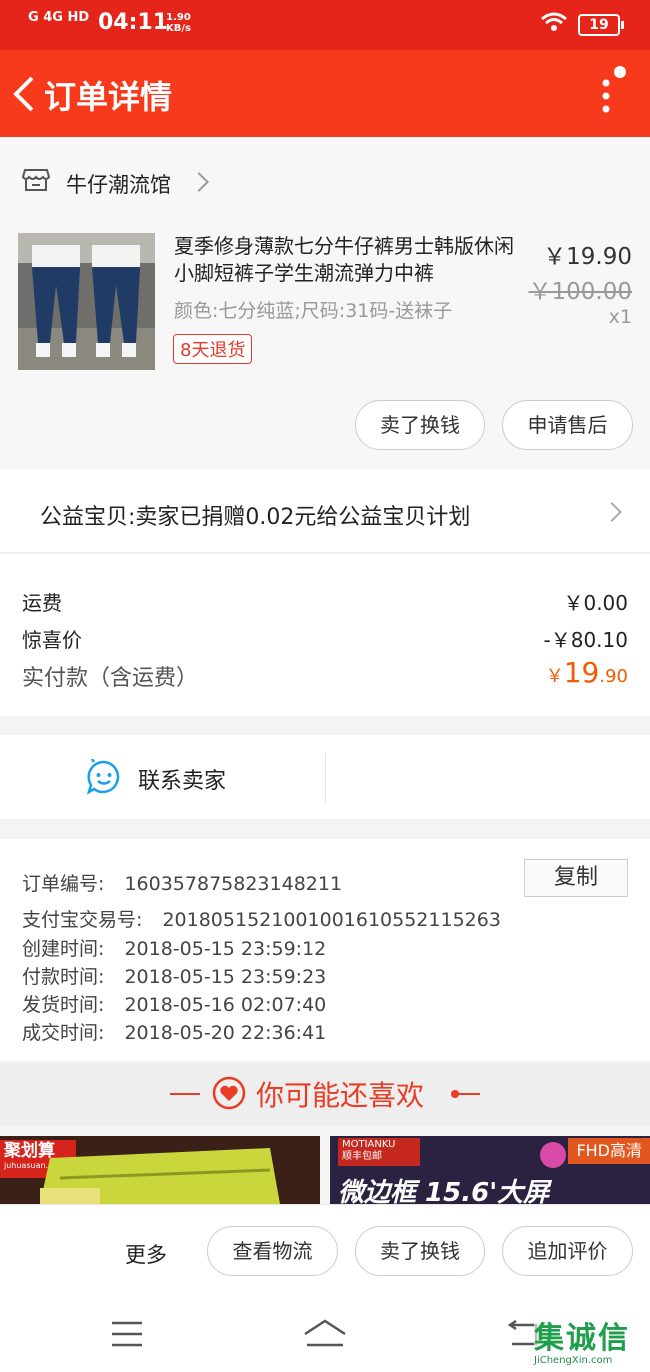 The height and width of the screenshot is (1372, 650). I want to click on created-label: 创建时间:, so click(63, 949).